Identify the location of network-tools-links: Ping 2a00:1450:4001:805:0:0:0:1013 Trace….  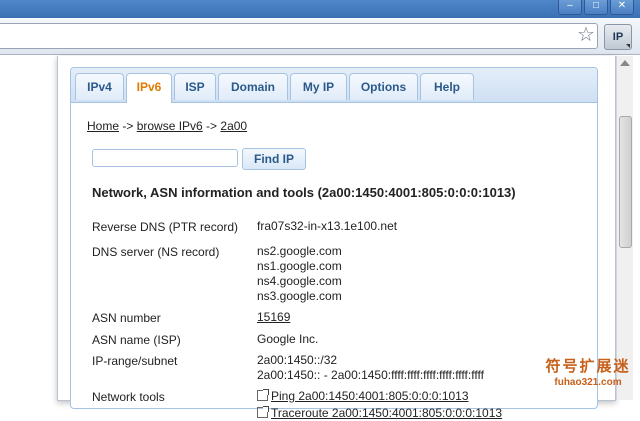
(379, 405).